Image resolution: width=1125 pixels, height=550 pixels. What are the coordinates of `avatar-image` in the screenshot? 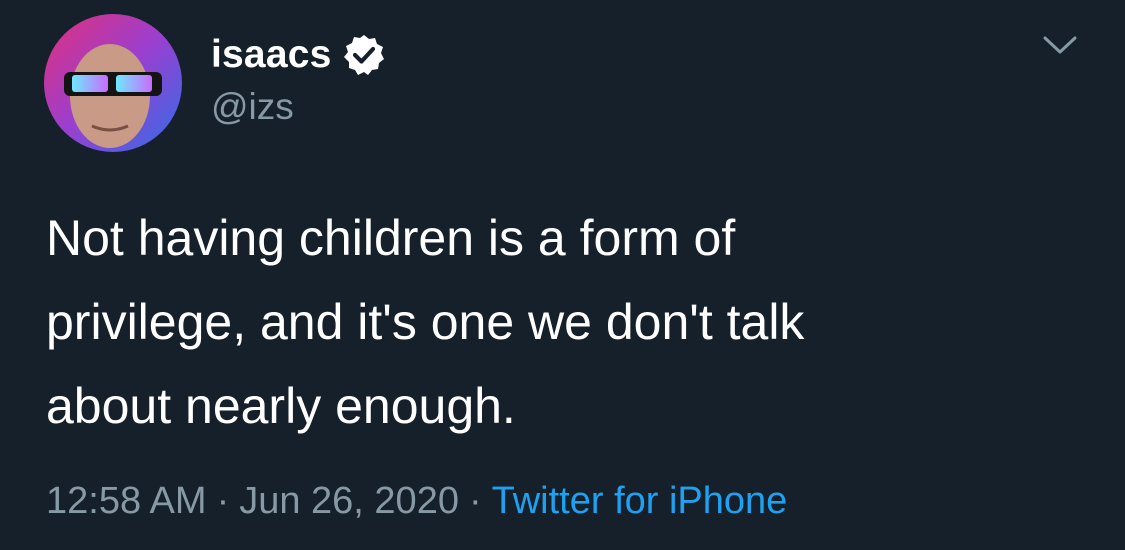 It's located at (113, 83).